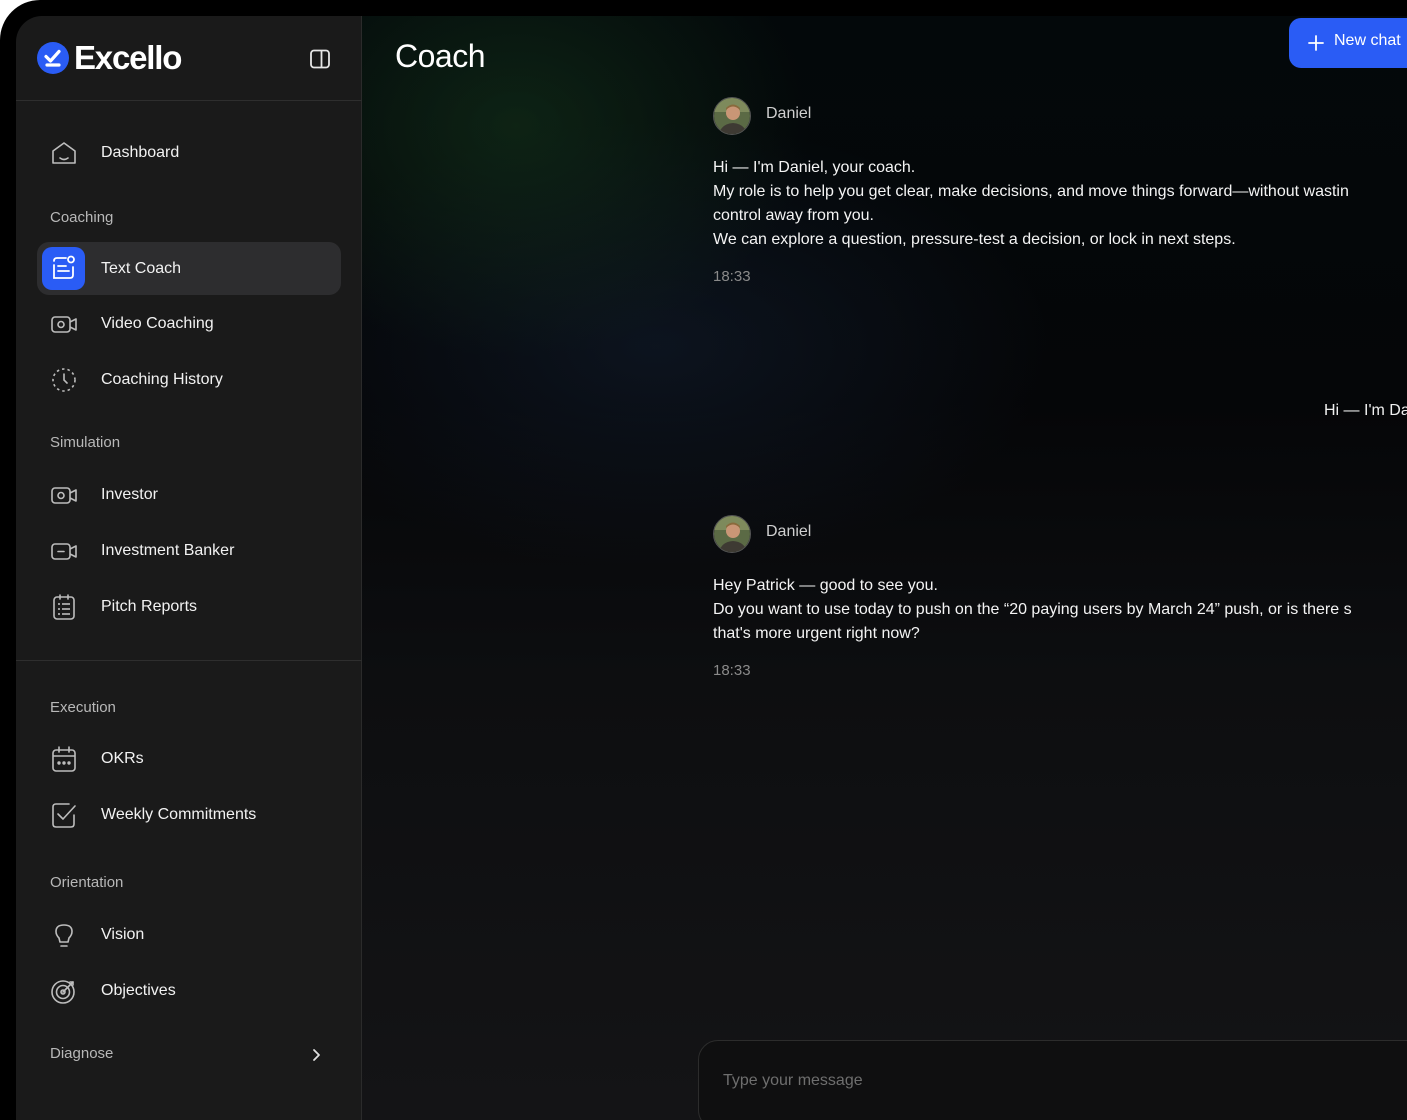 The width and height of the screenshot is (1407, 1120). I want to click on sidebar-item-label: Text Coach, so click(141, 268).